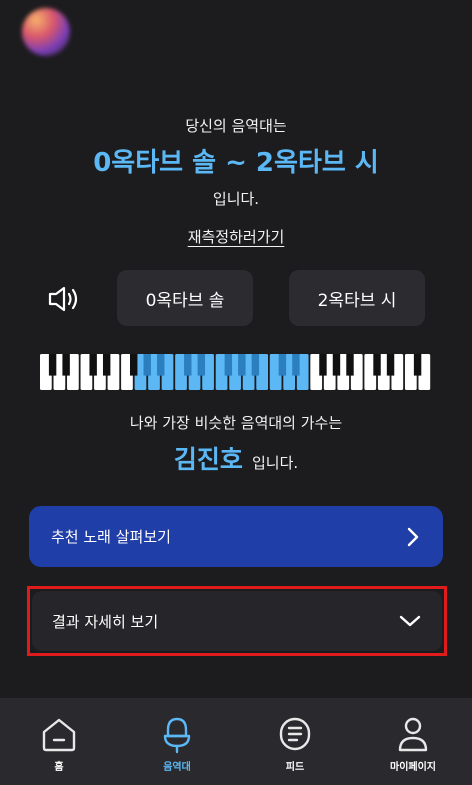 This screenshot has height=785, width=472. I want to click on microphone-icon, so click(177, 735).